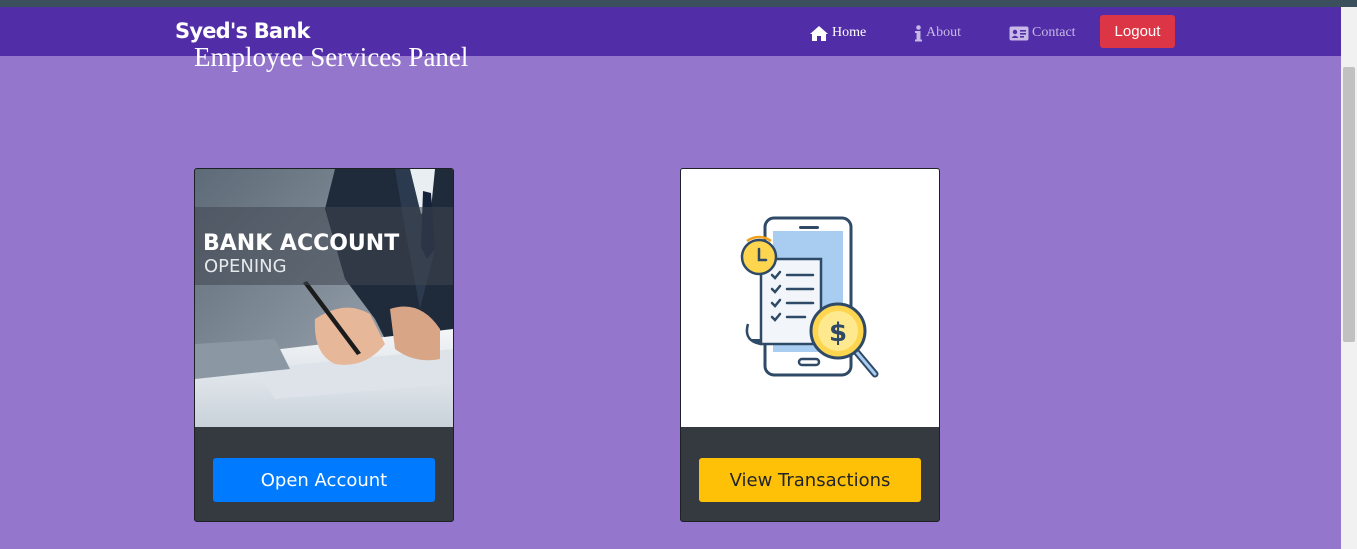 The image size is (1357, 549). What do you see at coordinates (1137, 31) in the screenshot?
I see `logout-button: Logout` at bounding box center [1137, 31].